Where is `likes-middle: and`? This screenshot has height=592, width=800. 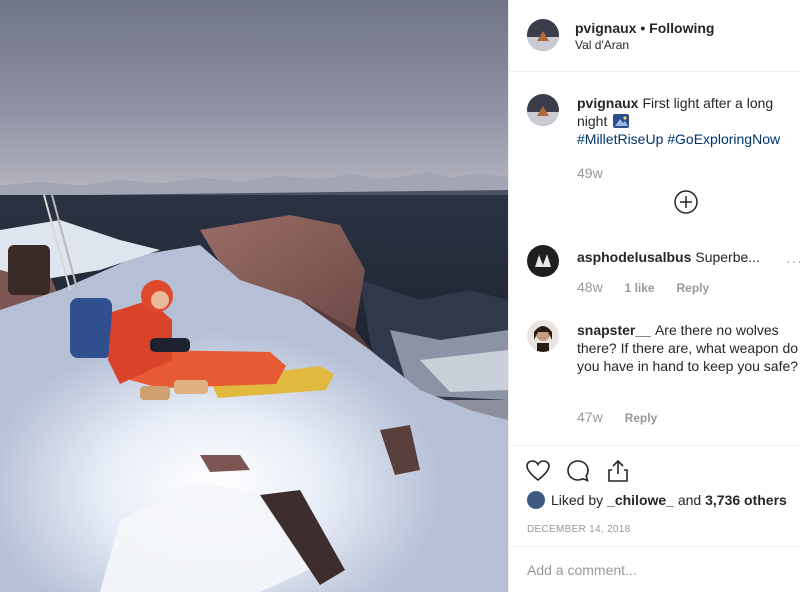
likes-middle: and is located at coordinates (689, 500).